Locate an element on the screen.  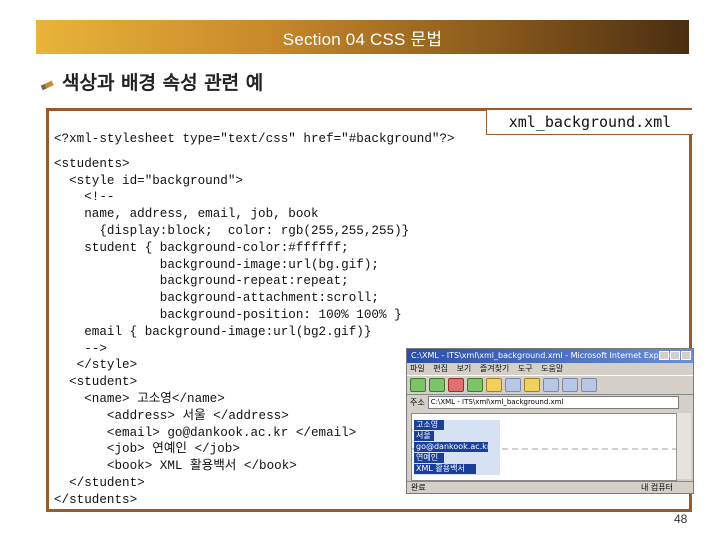
browser-viewport: 고소영 서울 go@dankook.ac.kr 연예인 XML 활용백서 is located at coordinates (544, 447).